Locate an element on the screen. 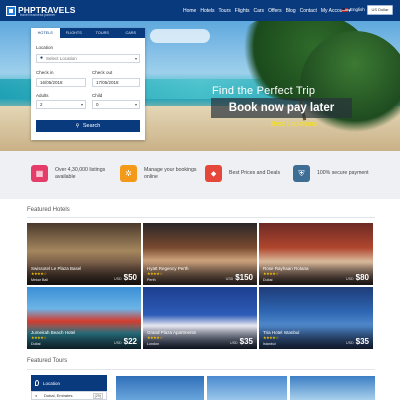 The image size is (400, 400). hotel-card: Jumeirah Beach Hotel ★★★★☆ Dubai USD $22 is located at coordinates (84, 318).